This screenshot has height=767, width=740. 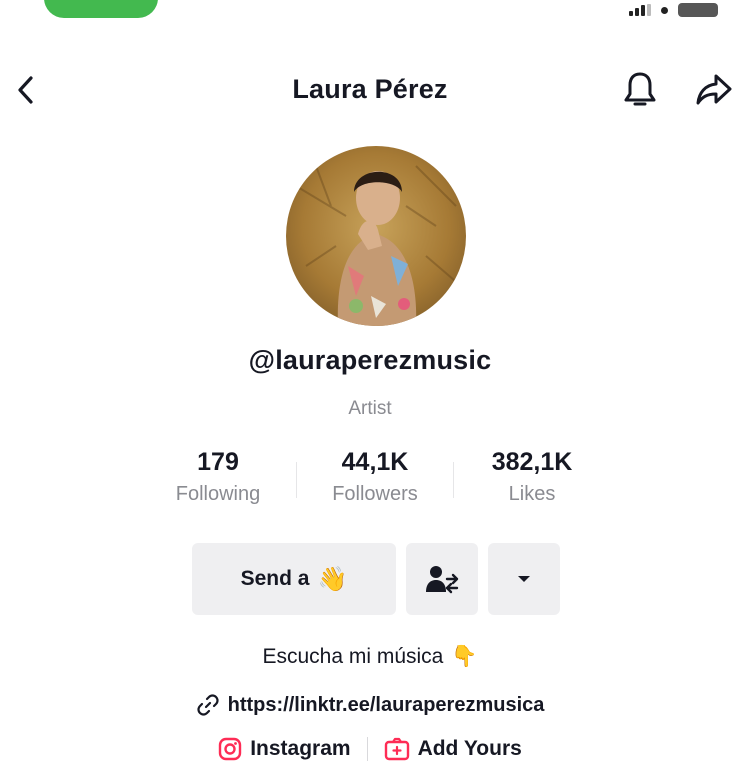 I want to click on social-links: Instagram Add Yours, so click(x=370, y=749).